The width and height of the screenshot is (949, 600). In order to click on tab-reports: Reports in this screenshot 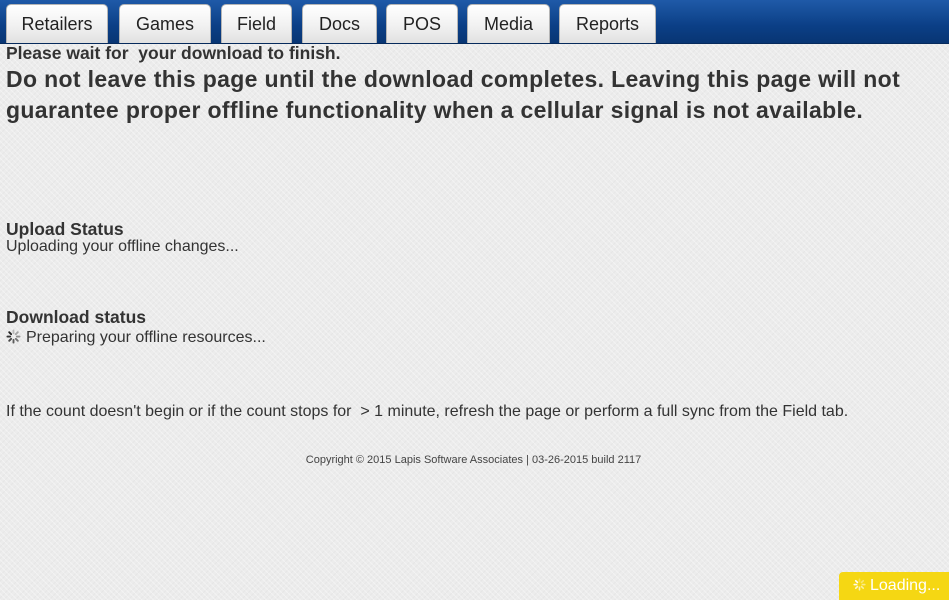, I will do `click(607, 23)`.